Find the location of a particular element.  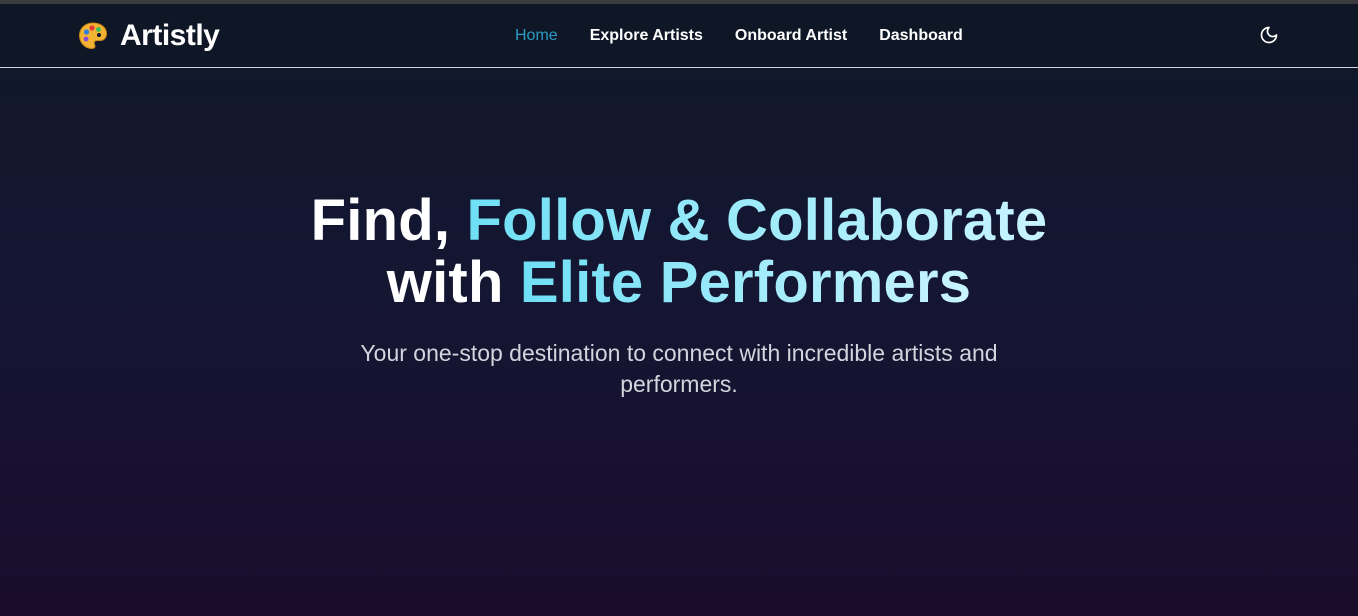

nav-link-home: Home is located at coordinates (536, 36).